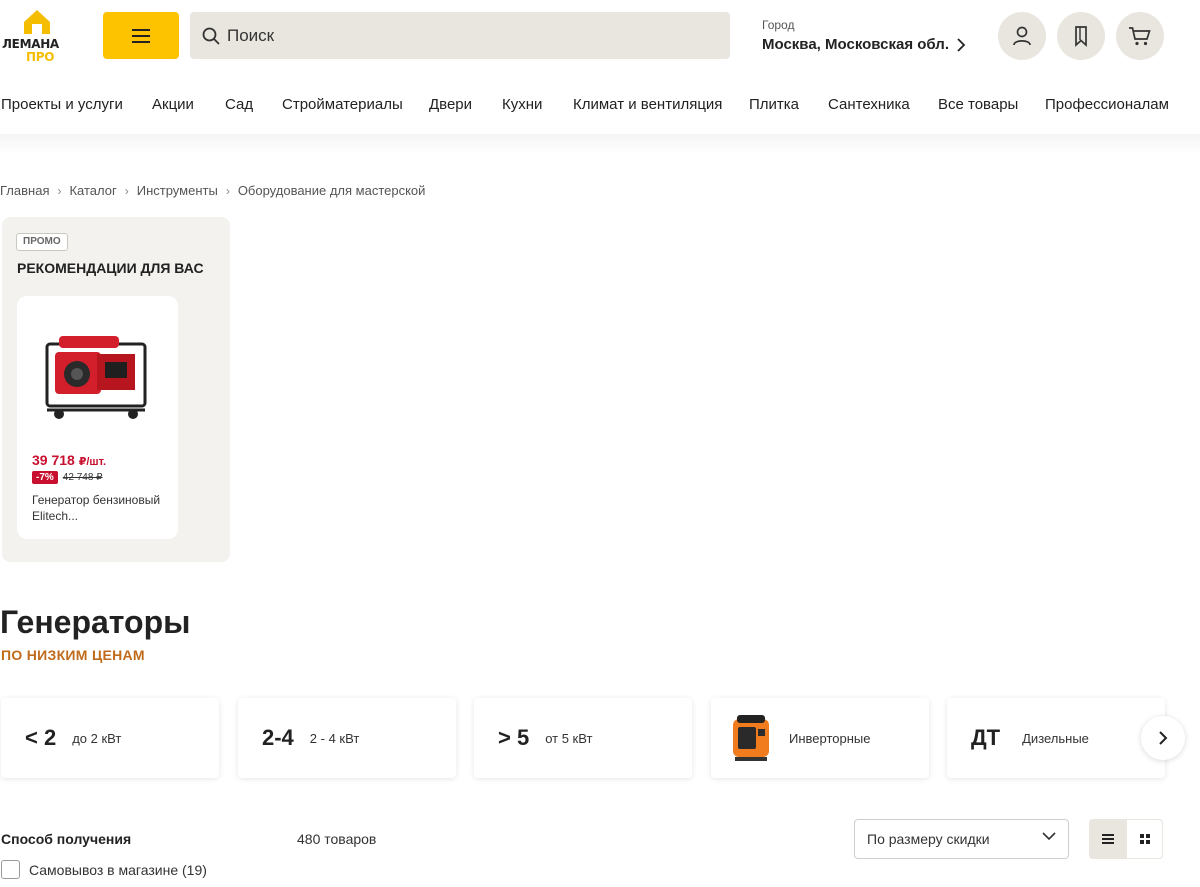  Describe the element at coordinates (751, 738) in the screenshot. I see `inverter-generator-image` at that location.